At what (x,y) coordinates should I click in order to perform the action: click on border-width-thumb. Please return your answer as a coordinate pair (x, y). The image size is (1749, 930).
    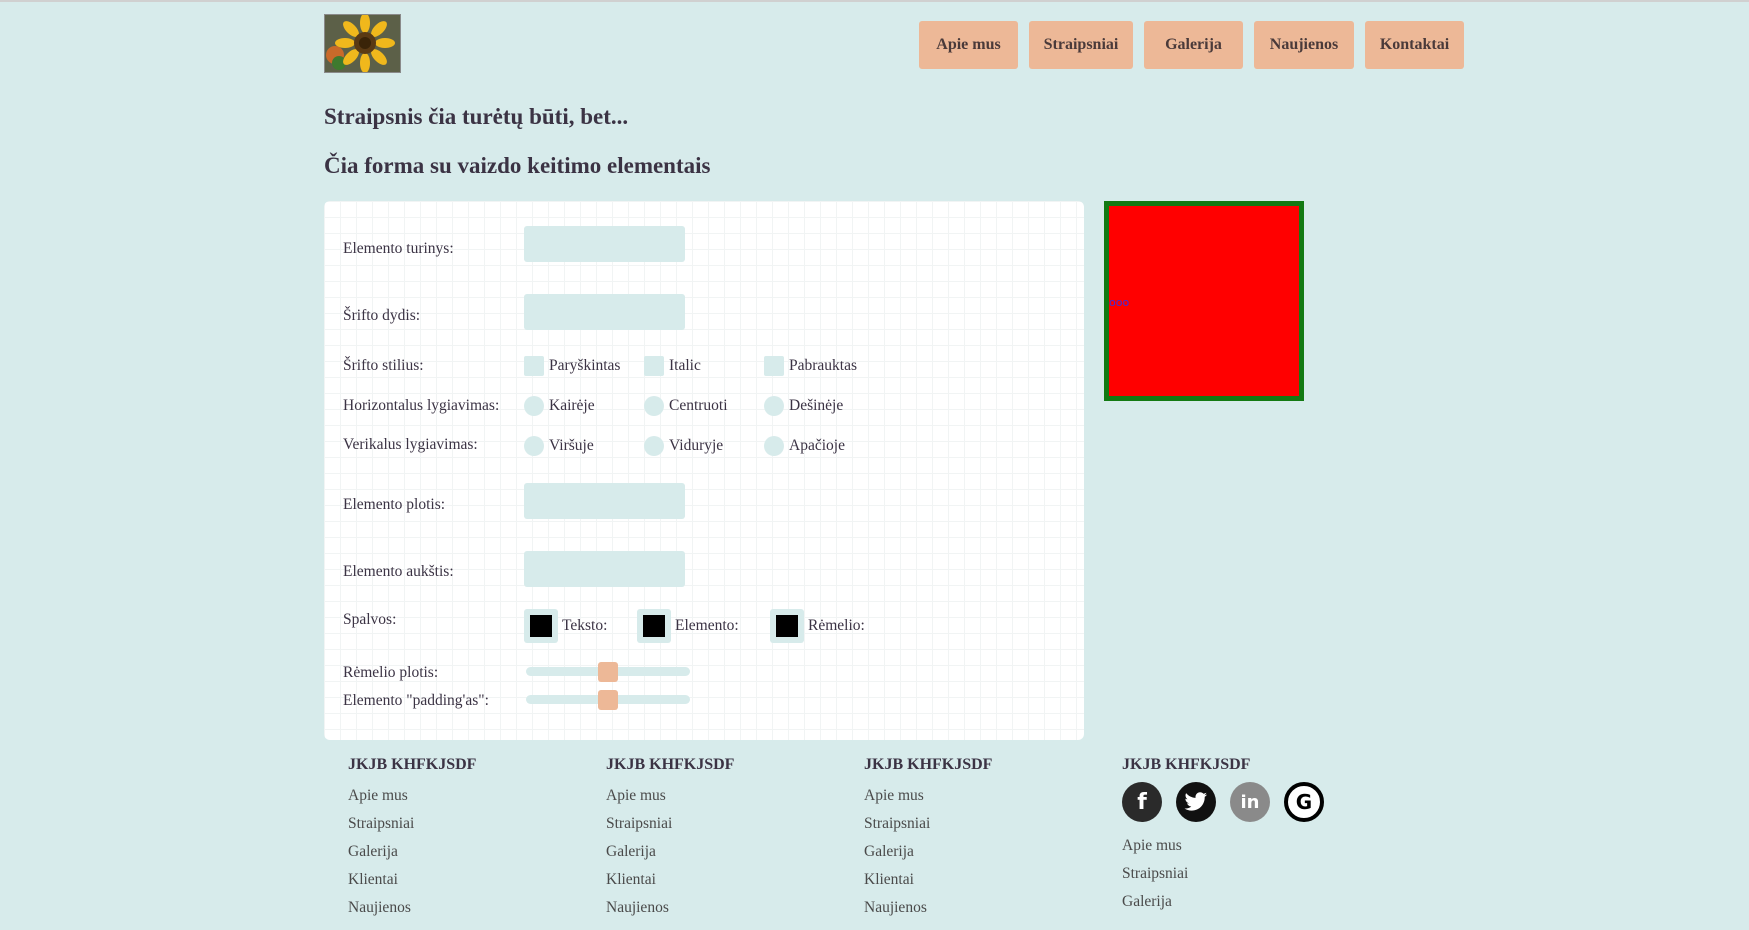
    Looking at the image, I should click on (608, 672).